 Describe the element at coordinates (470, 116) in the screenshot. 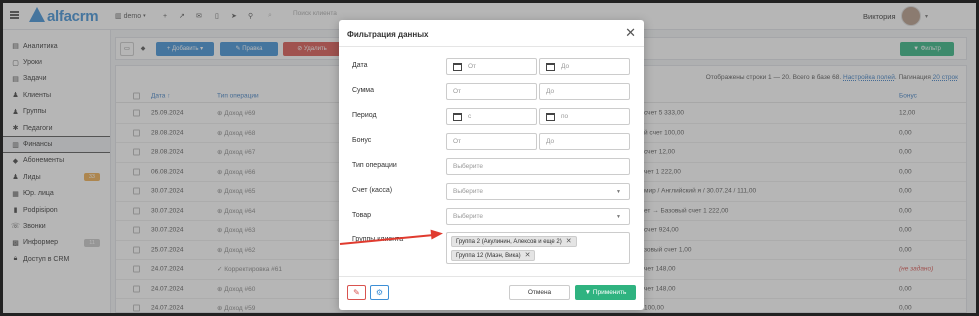

I see `period-from-placeholder: с` at that location.